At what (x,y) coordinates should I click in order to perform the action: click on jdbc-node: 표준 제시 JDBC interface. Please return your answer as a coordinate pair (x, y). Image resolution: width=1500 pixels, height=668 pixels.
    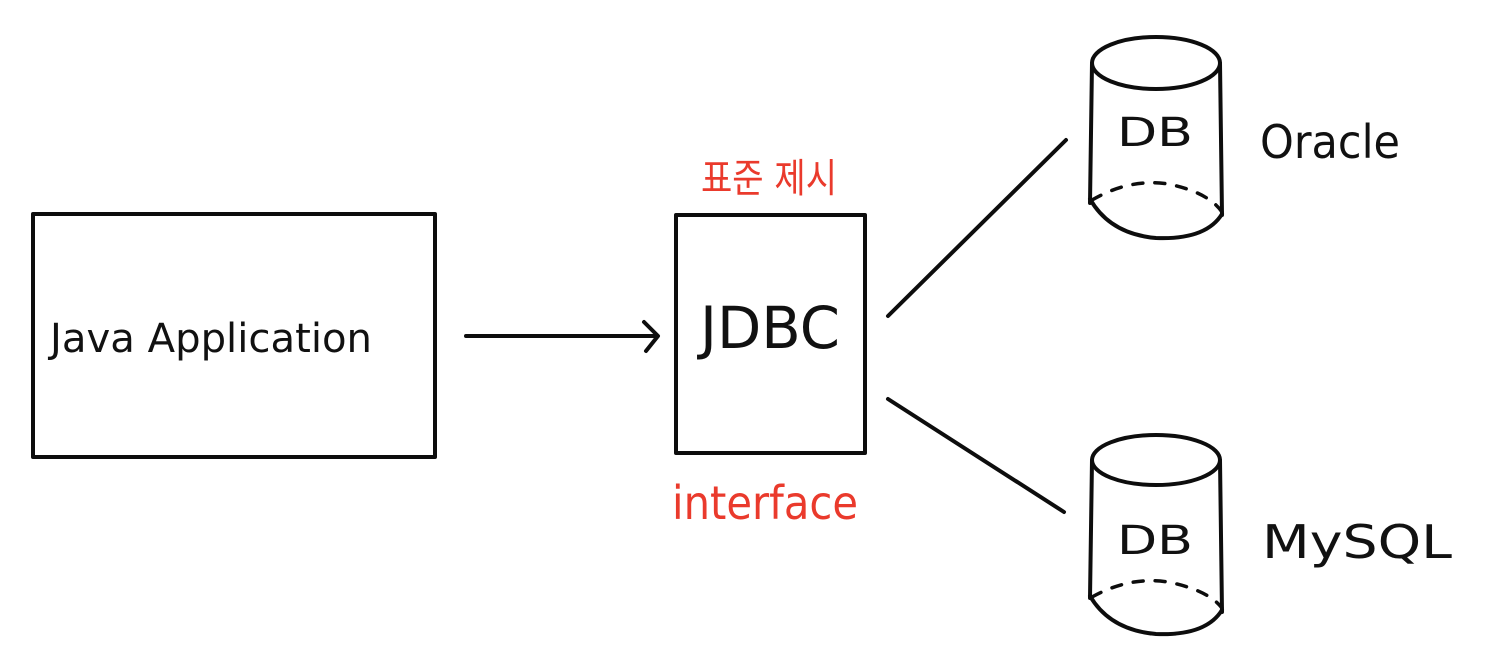
    Looking at the image, I should click on (769, 343).